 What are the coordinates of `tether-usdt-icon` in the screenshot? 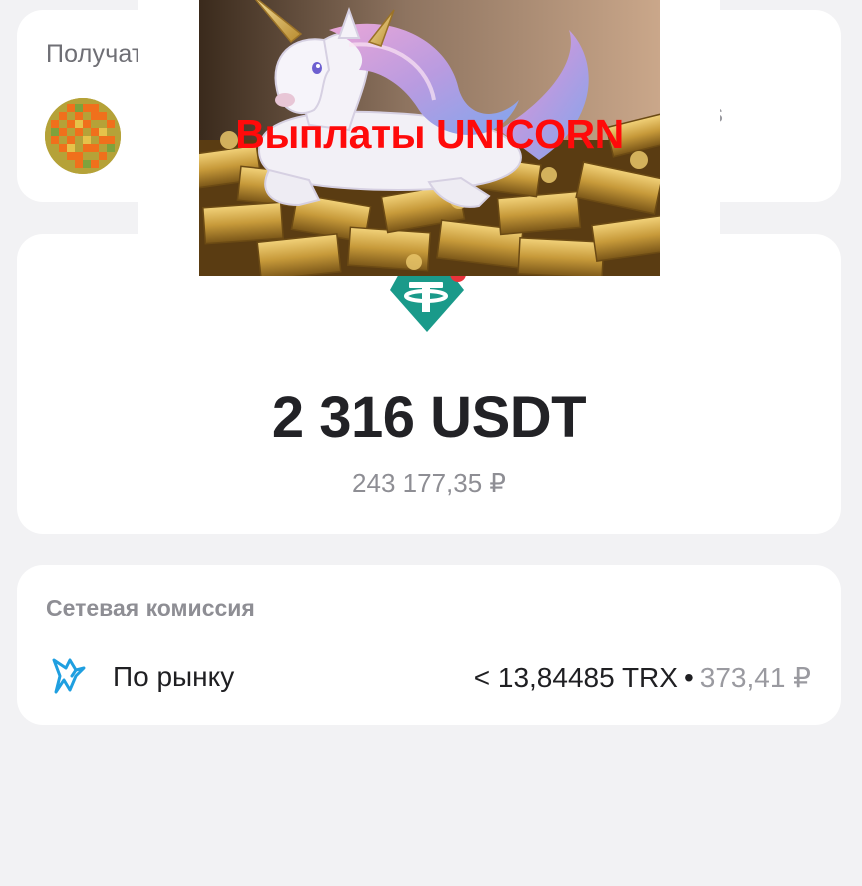 It's located at (428, 301).